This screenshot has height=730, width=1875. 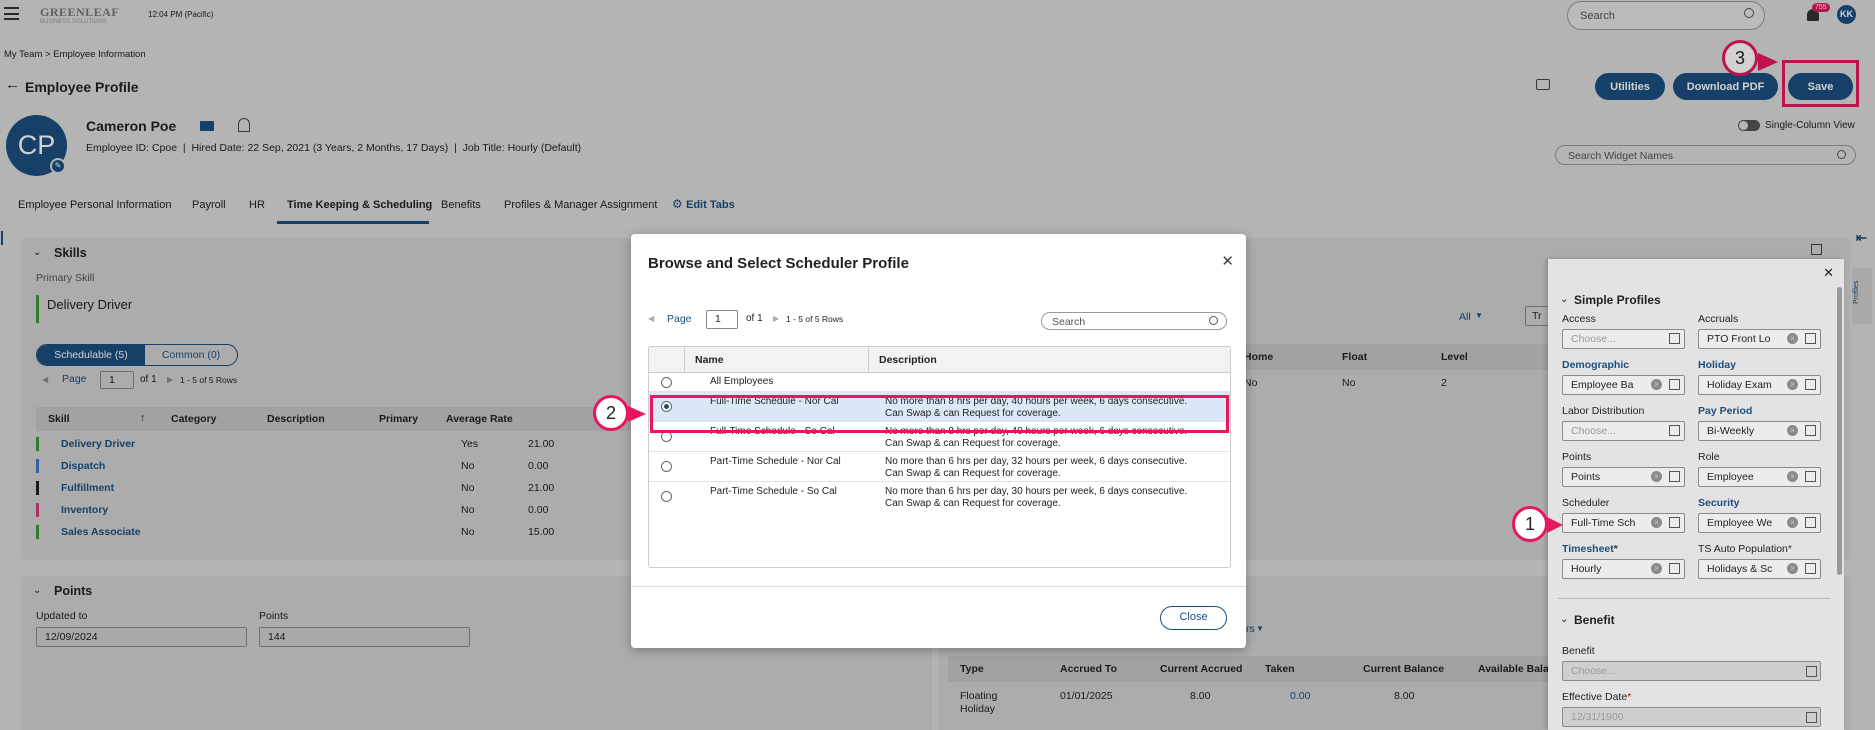 What do you see at coordinates (1759, 431) in the screenshot?
I see `profile-field-pay-period: Bi-Weekly` at bounding box center [1759, 431].